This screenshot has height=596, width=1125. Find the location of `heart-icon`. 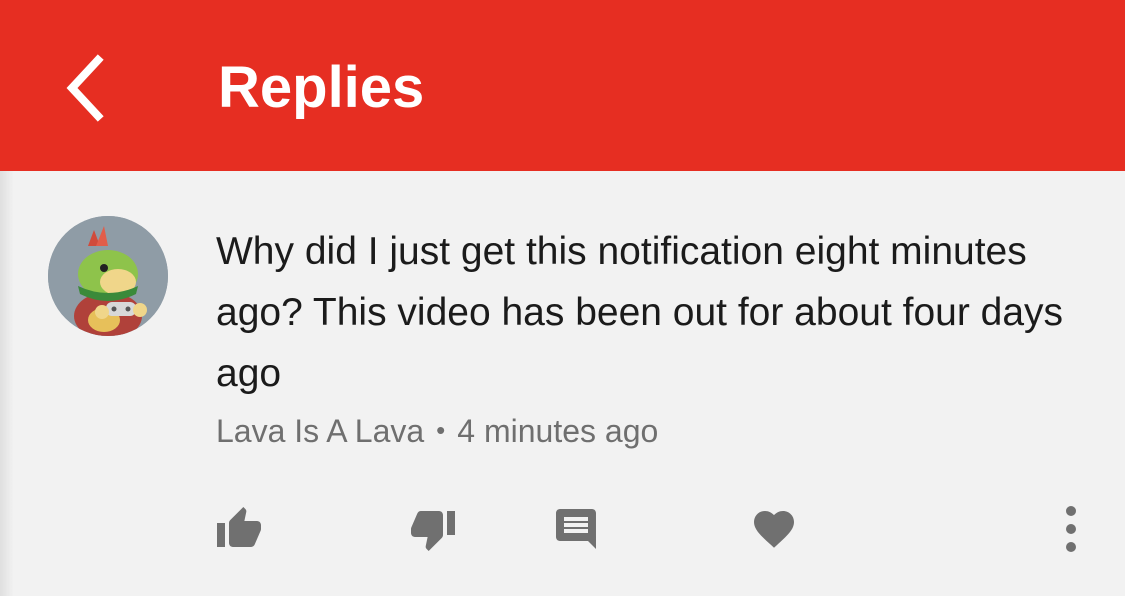

heart-icon is located at coordinates (774, 529).